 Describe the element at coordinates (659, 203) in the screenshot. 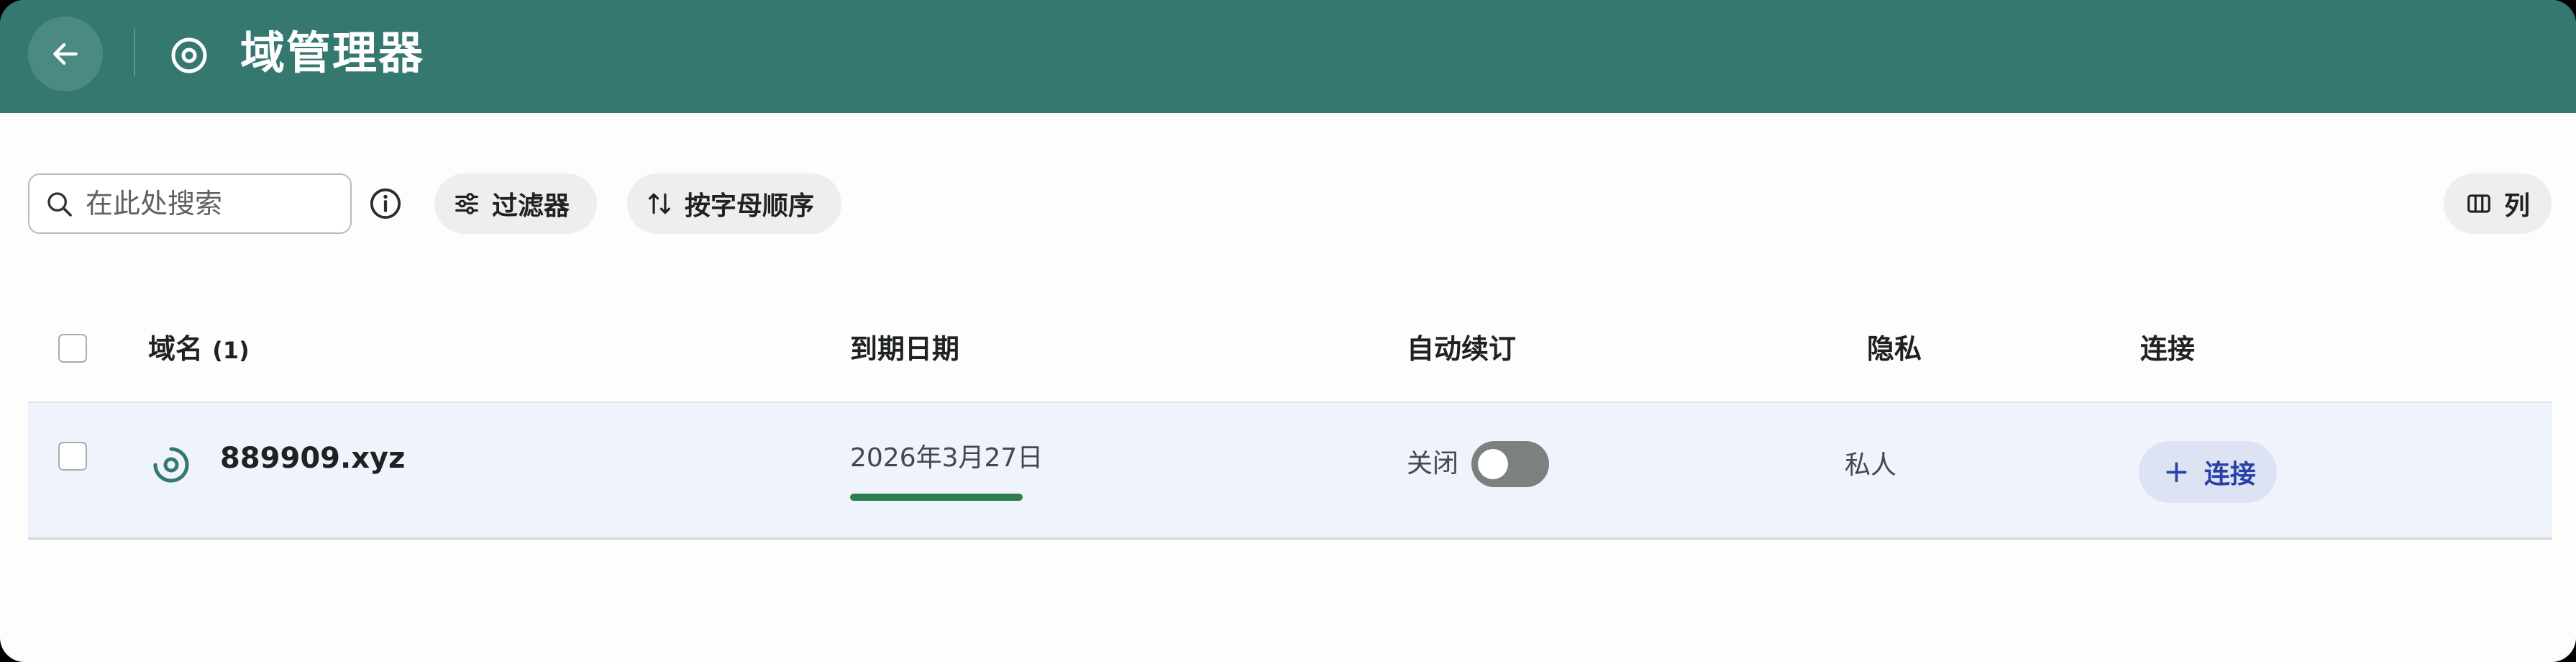

I see `sort-arrows-icon` at that location.